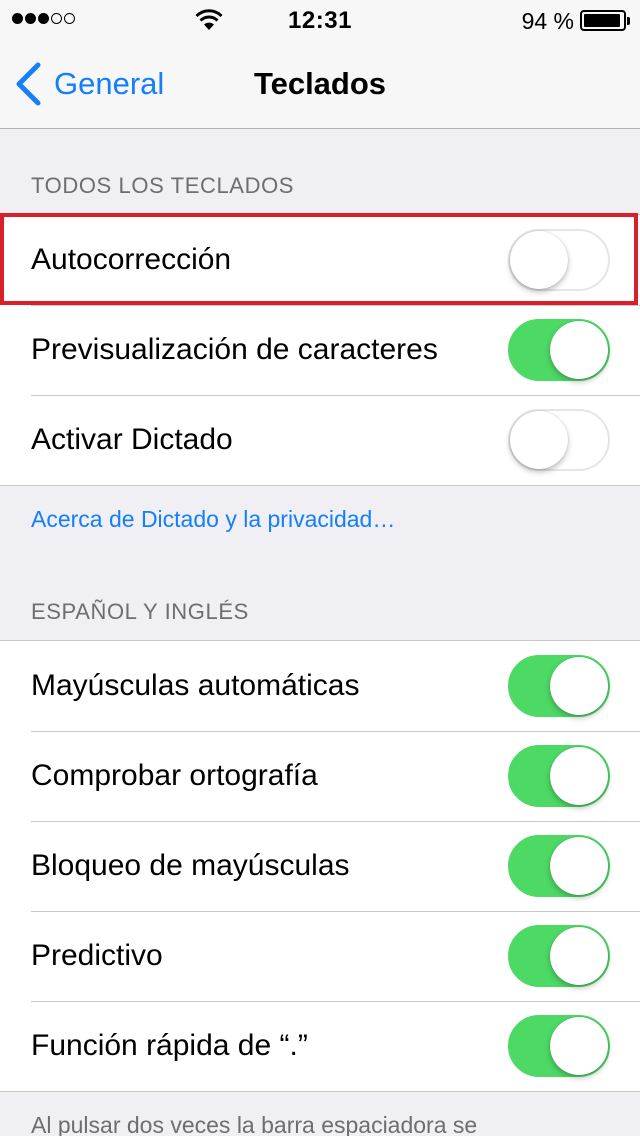 This screenshot has width=640, height=1136. Describe the element at coordinates (559, 866) in the screenshot. I see `caps-lock-toggle` at that location.